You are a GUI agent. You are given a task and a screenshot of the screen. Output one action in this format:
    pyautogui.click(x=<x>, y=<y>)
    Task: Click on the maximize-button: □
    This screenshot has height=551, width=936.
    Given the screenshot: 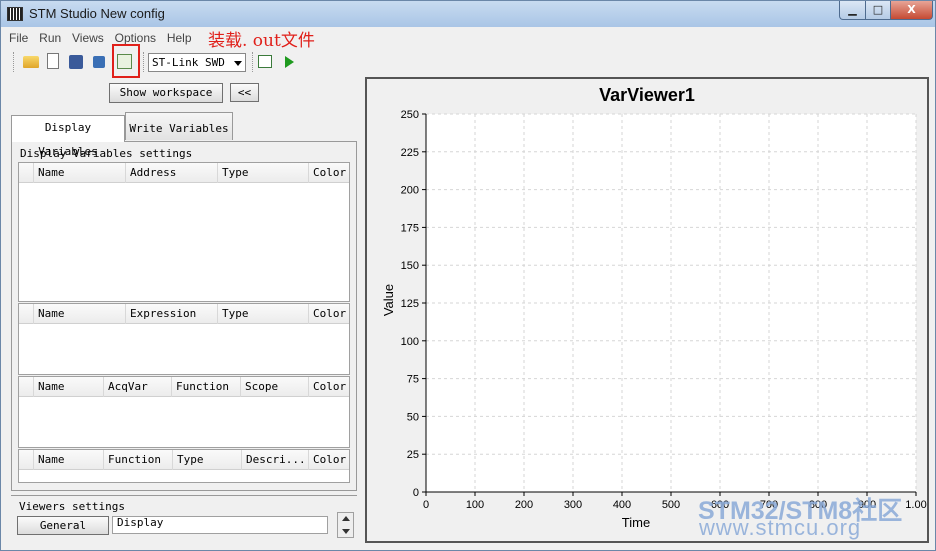 What is the action you would take?
    pyautogui.click(x=878, y=10)
    